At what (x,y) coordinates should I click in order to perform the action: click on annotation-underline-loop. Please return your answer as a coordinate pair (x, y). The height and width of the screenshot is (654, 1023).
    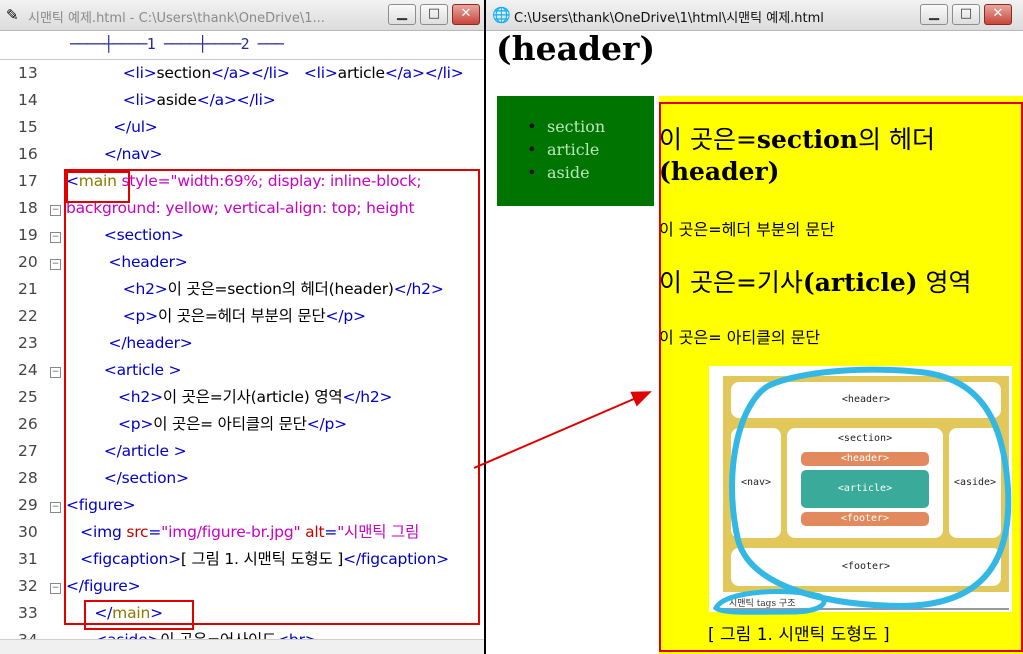
    Looking at the image, I should click on (769, 602).